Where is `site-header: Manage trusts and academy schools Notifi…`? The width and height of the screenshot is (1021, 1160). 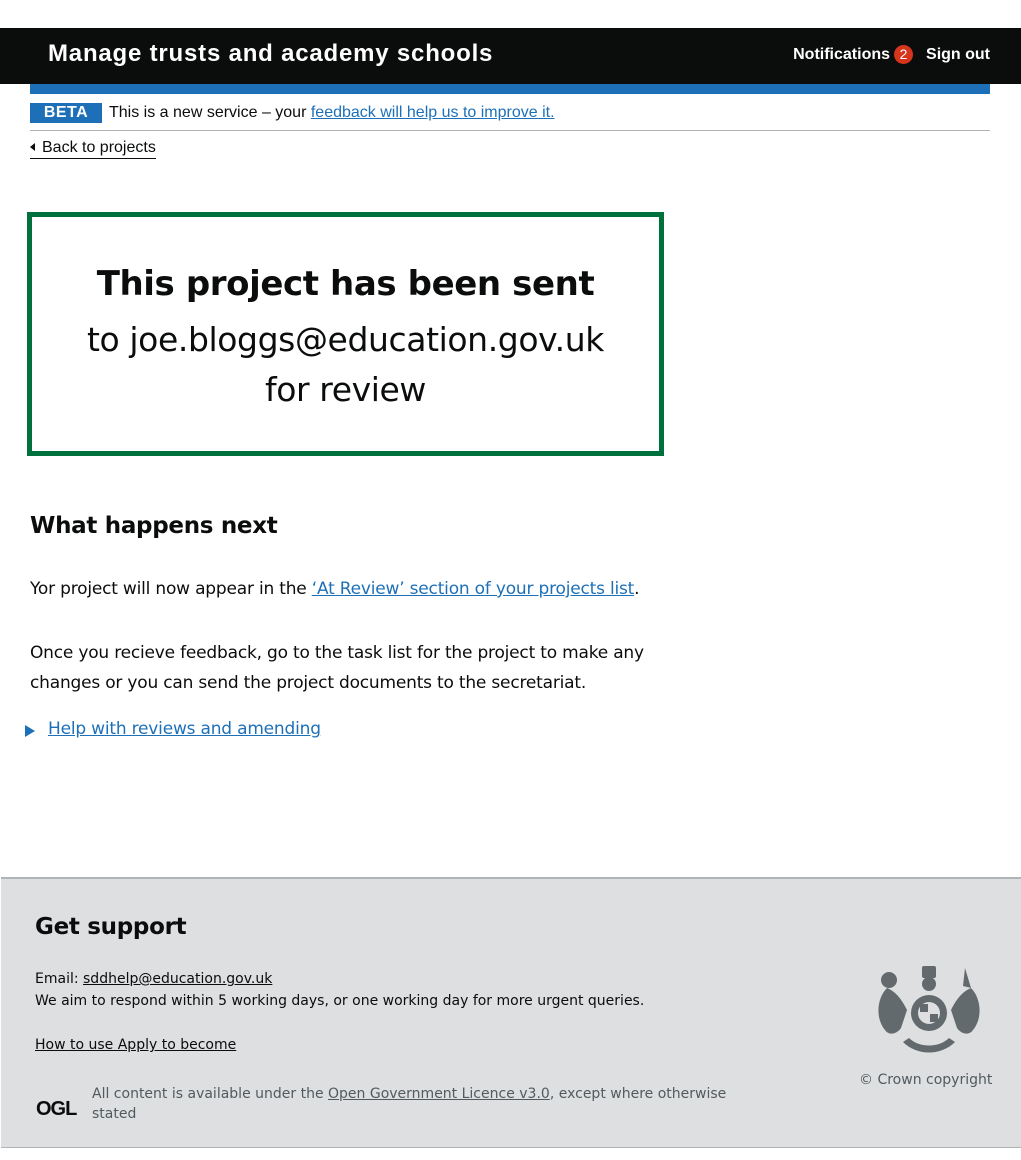
site-header: Manage trusts and academy schools Notifi… is located at coordinates (510, 56).